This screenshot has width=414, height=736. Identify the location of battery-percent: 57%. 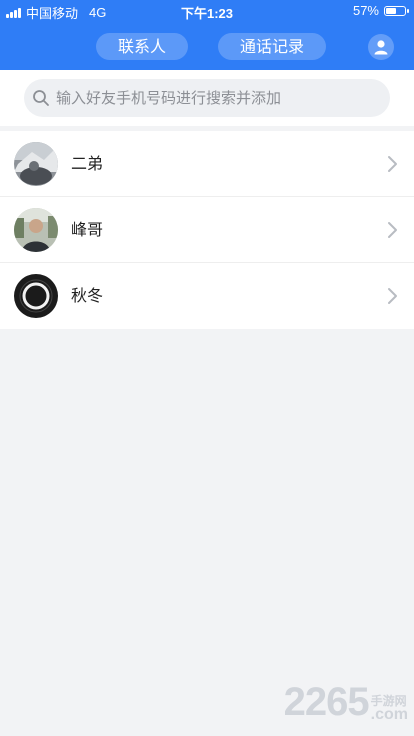
(365, 10).